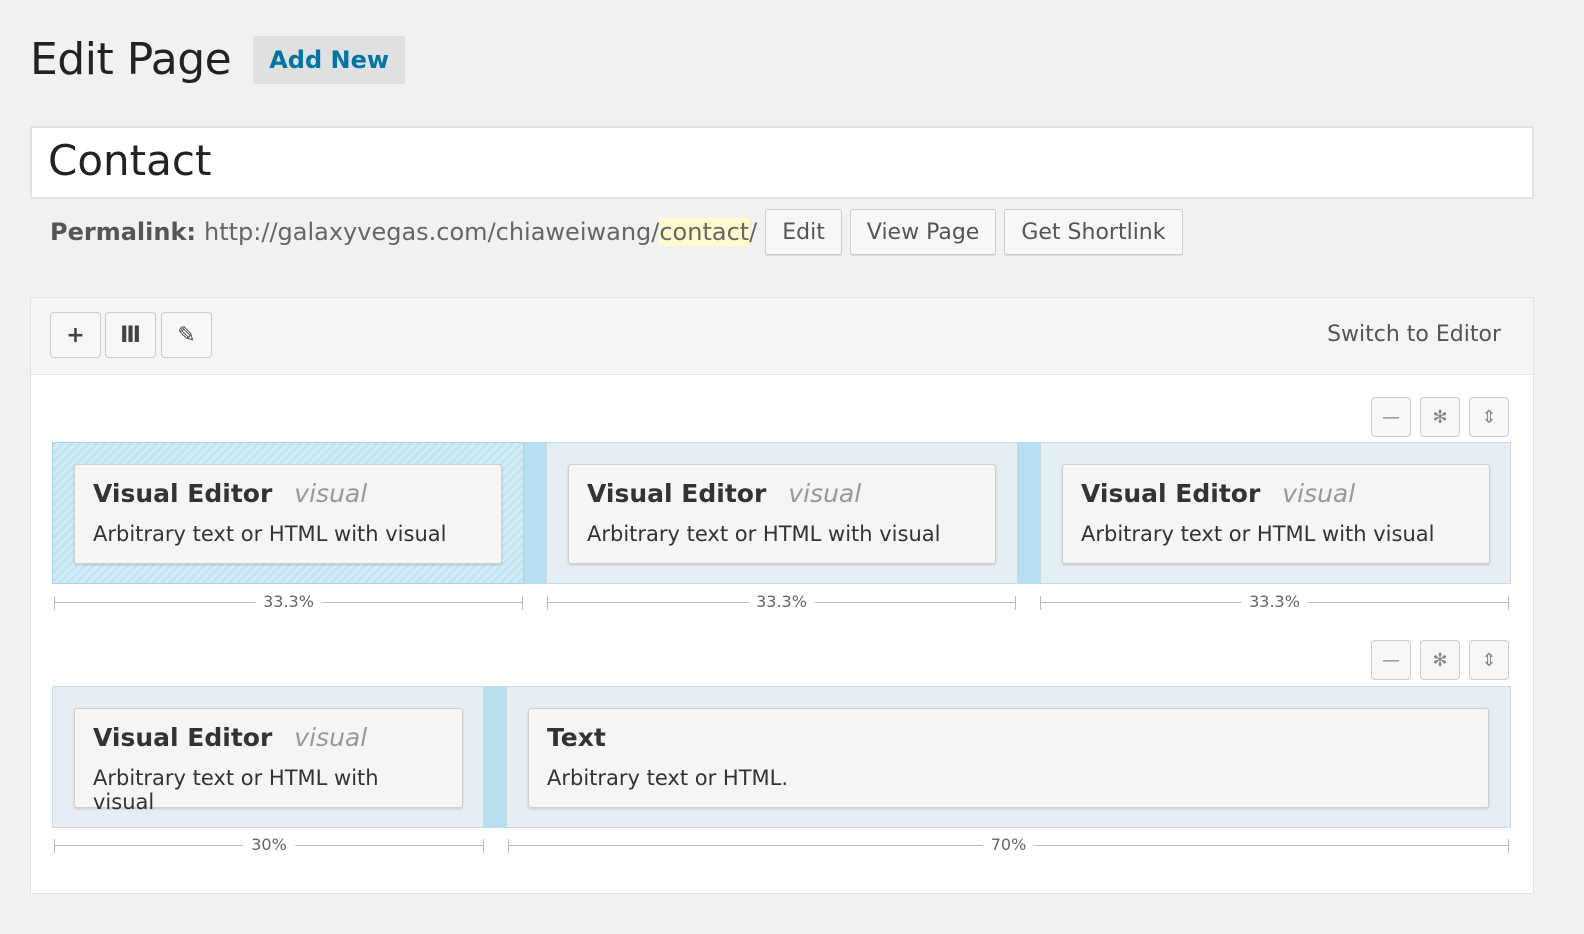 Image resolution: width=1584 pixels, height=934 pixels. I want to click on cell-width-label: 70%, so click(1008, 844).